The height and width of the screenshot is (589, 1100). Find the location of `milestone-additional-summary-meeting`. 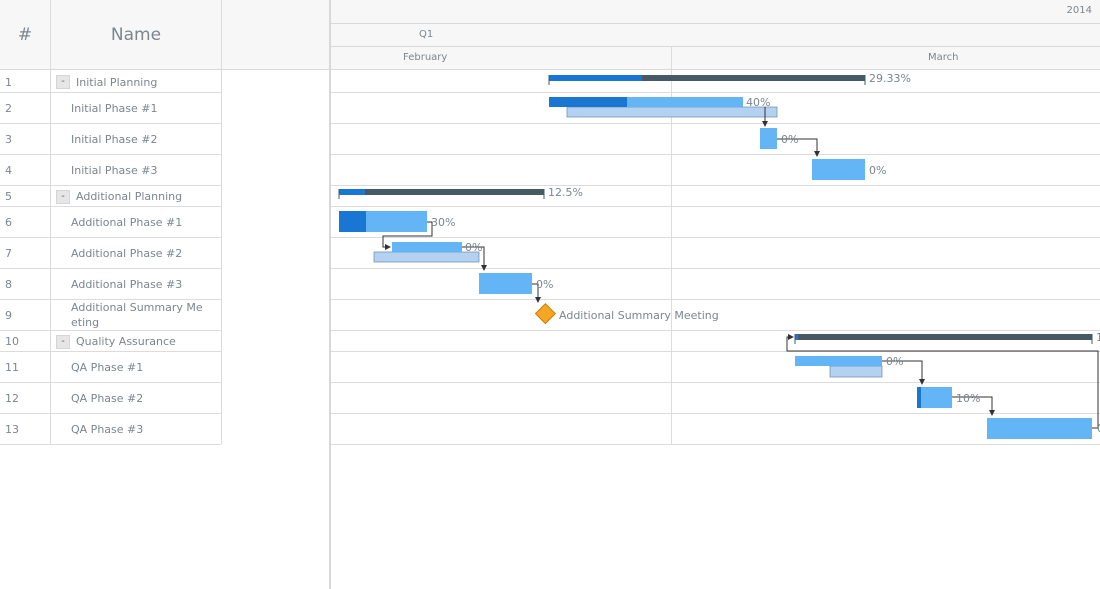

milestone-additional-summary-meeting is located at coordinates (545, 313).